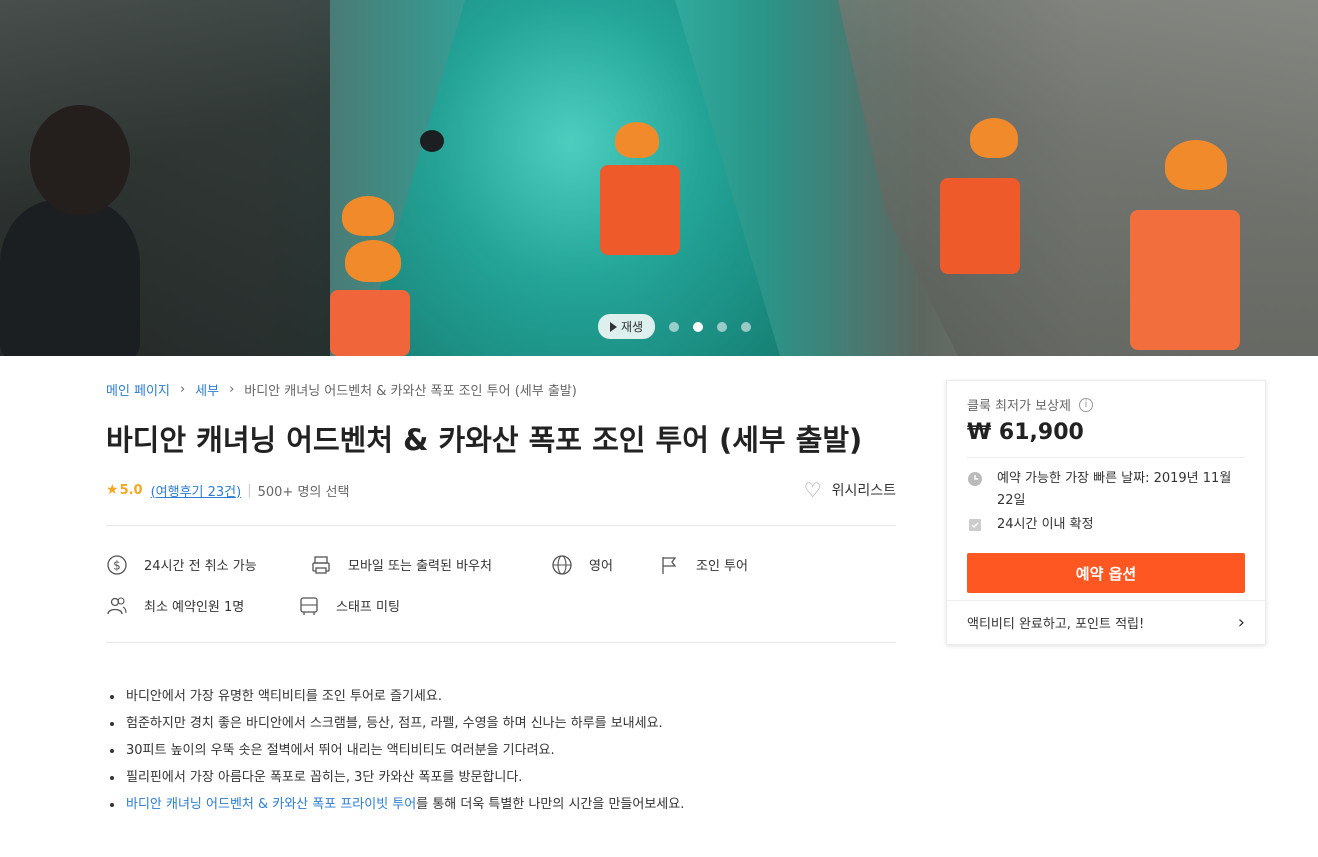 This screenshot has width=1318, height=857. What do you see at coordinates (1106, 404) in the screenshot?
I see `price-guarantee: 클룩 최저가 보상제 i` at bounding box center [1106, 404].